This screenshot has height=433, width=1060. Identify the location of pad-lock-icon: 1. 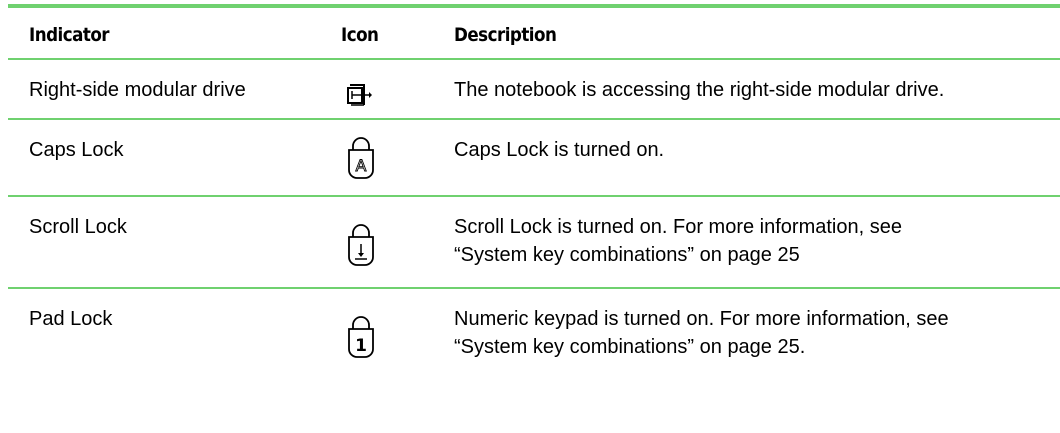
(361, 337).